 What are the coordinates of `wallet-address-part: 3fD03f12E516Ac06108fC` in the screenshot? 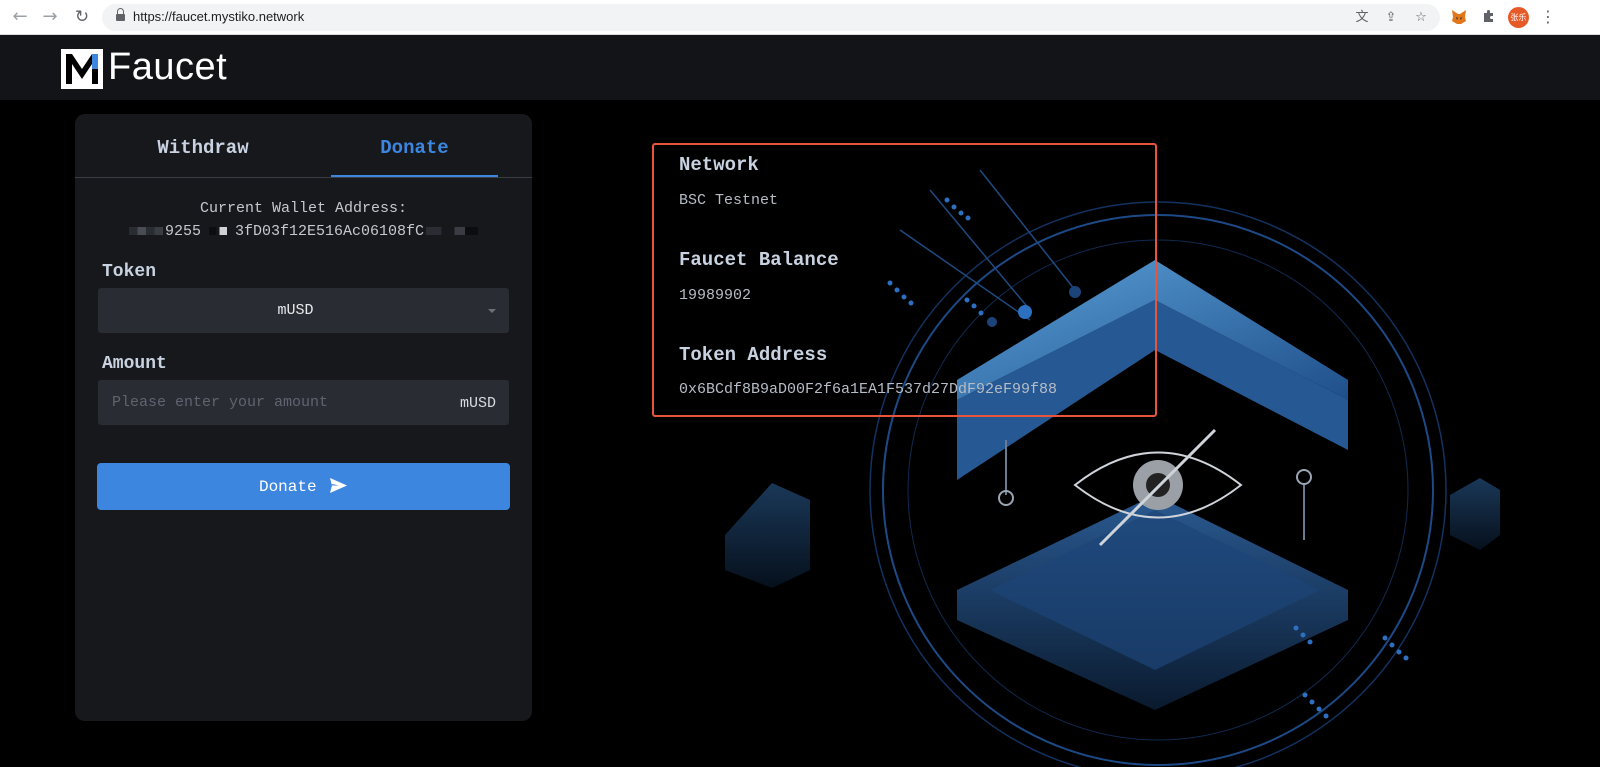 It's located at (329, 231).